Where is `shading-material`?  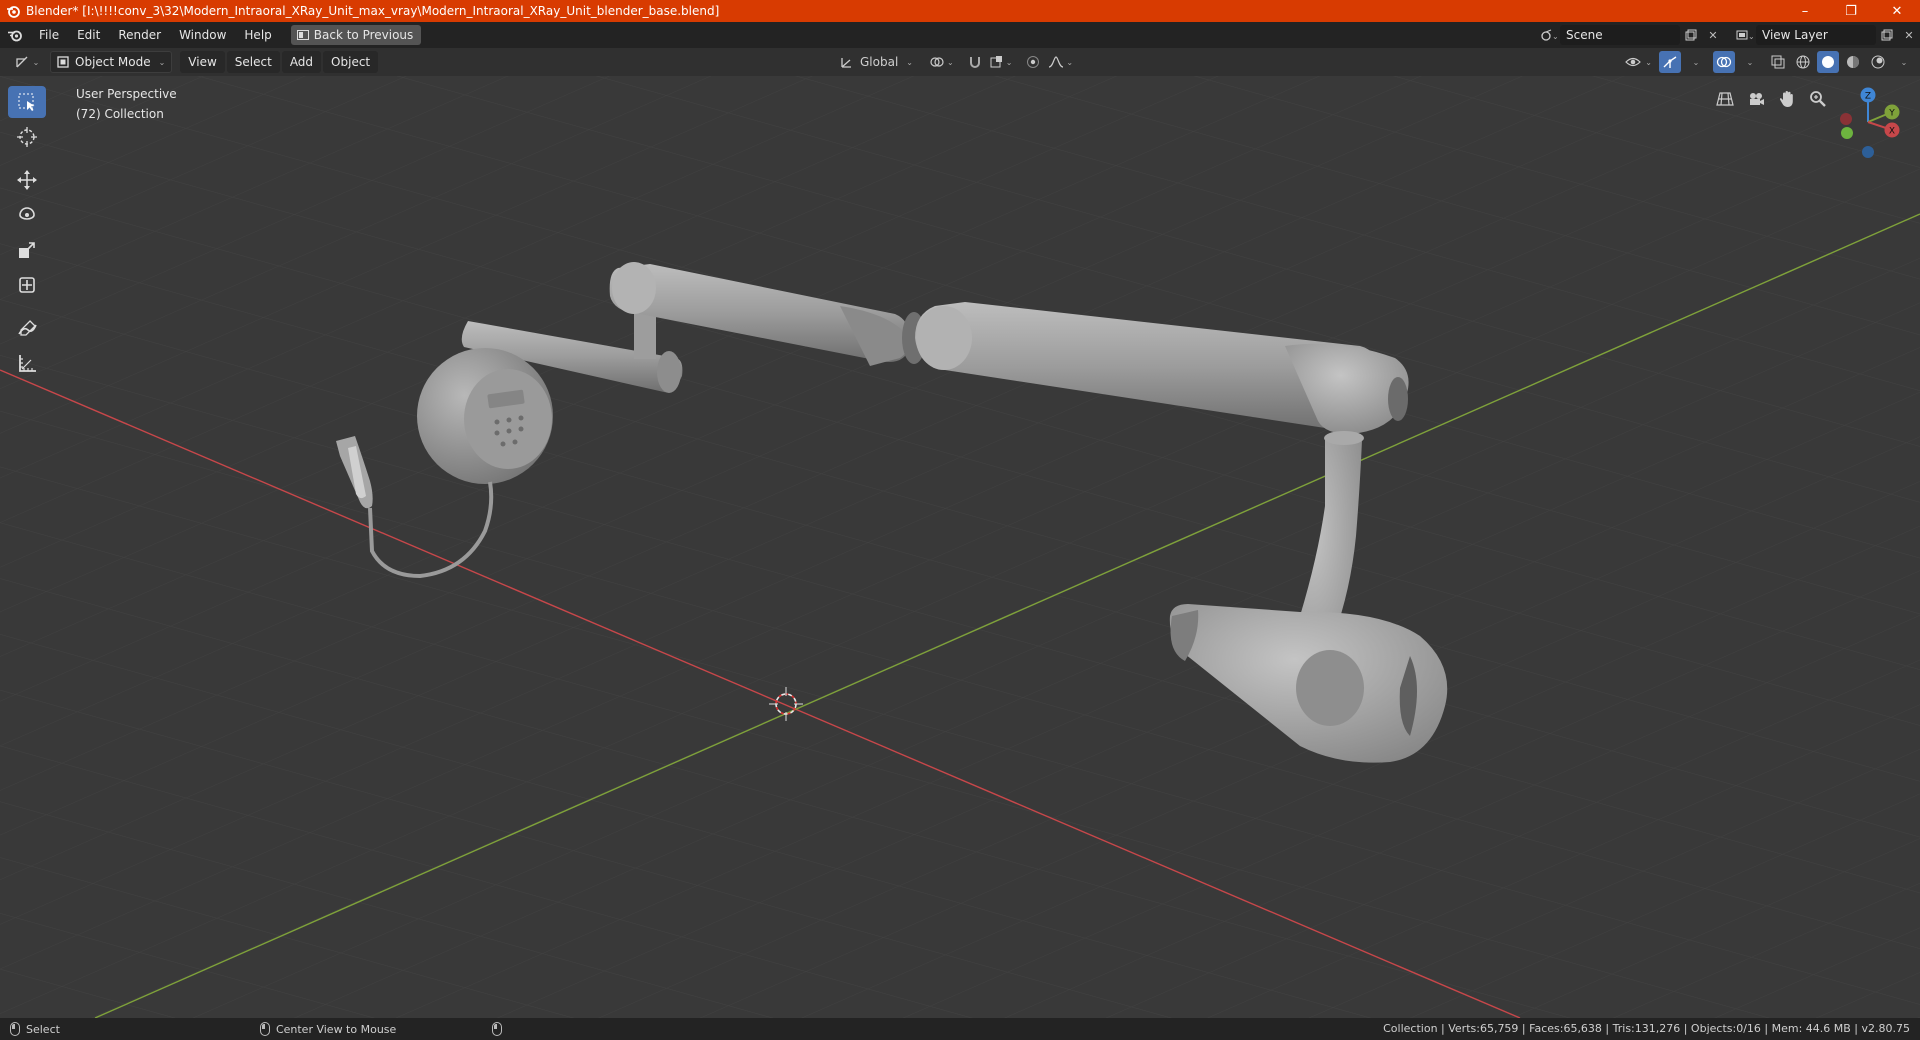 shading-material is located at coordinates (1853, 62).